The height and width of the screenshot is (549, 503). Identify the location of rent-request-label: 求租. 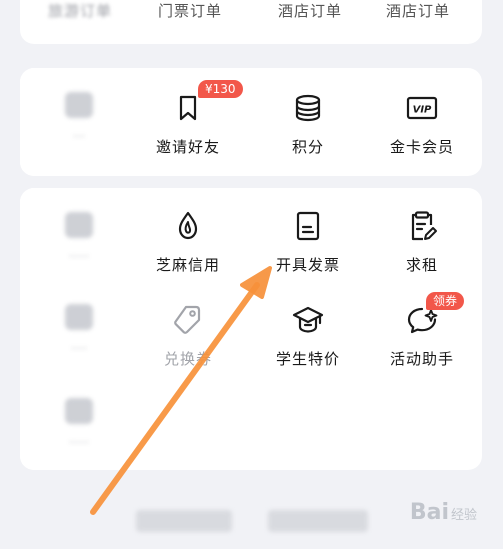
(421, 265).